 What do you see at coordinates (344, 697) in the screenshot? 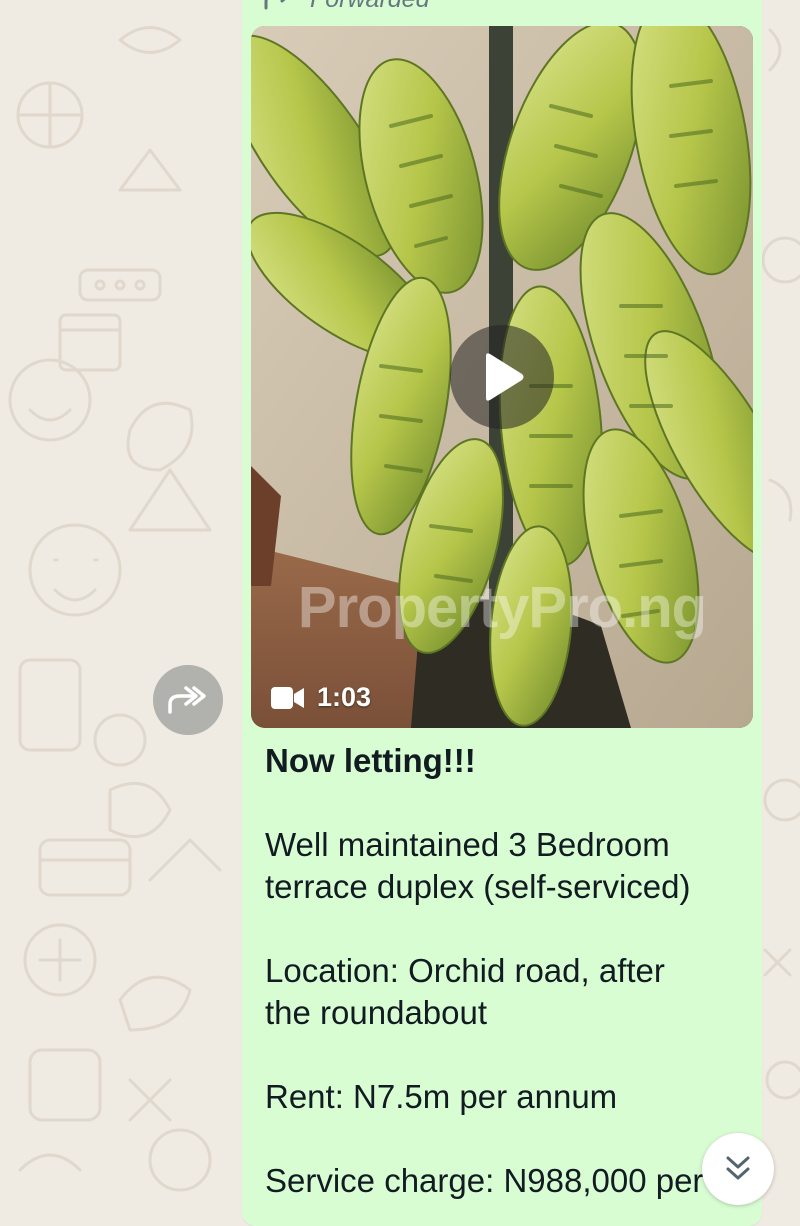
I see `video-duration-text: 1:03` at bounding box center [344, 697].